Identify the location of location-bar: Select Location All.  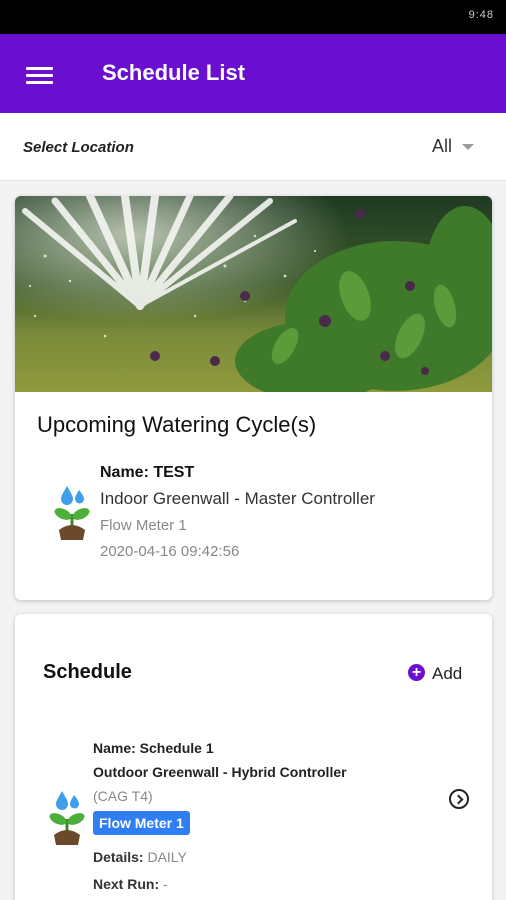
(253, 147).